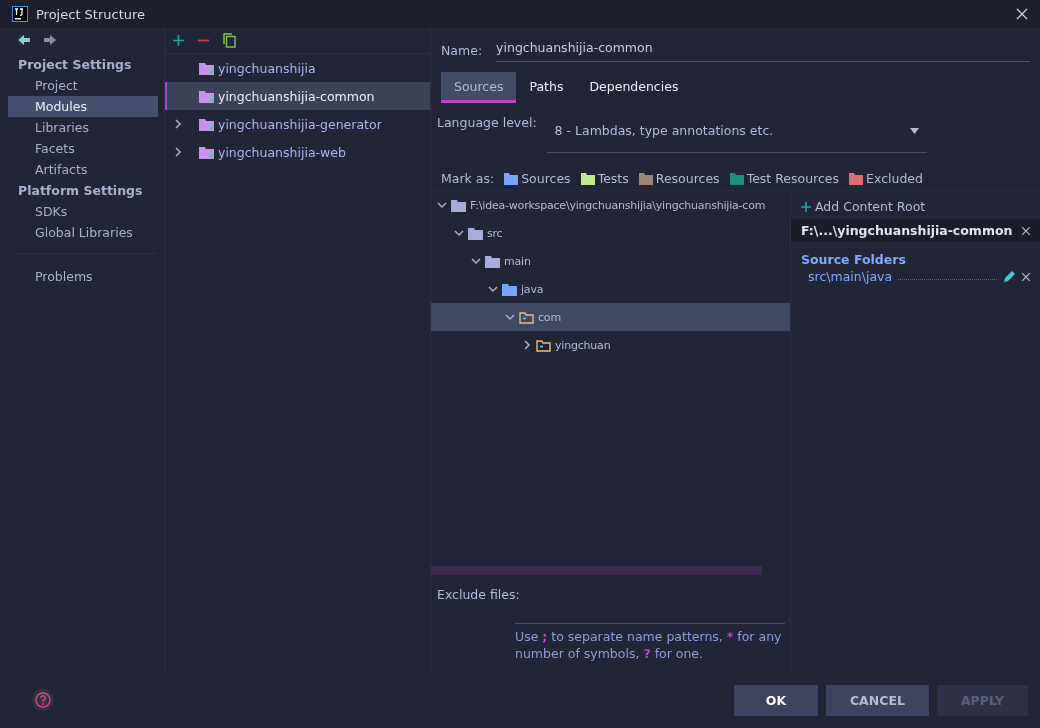 The height and width of the screenshot is (728, 1040). Describe the element at coordinates (91, 14) in the screenshot. I see `window-title: Project Structure` at that location.